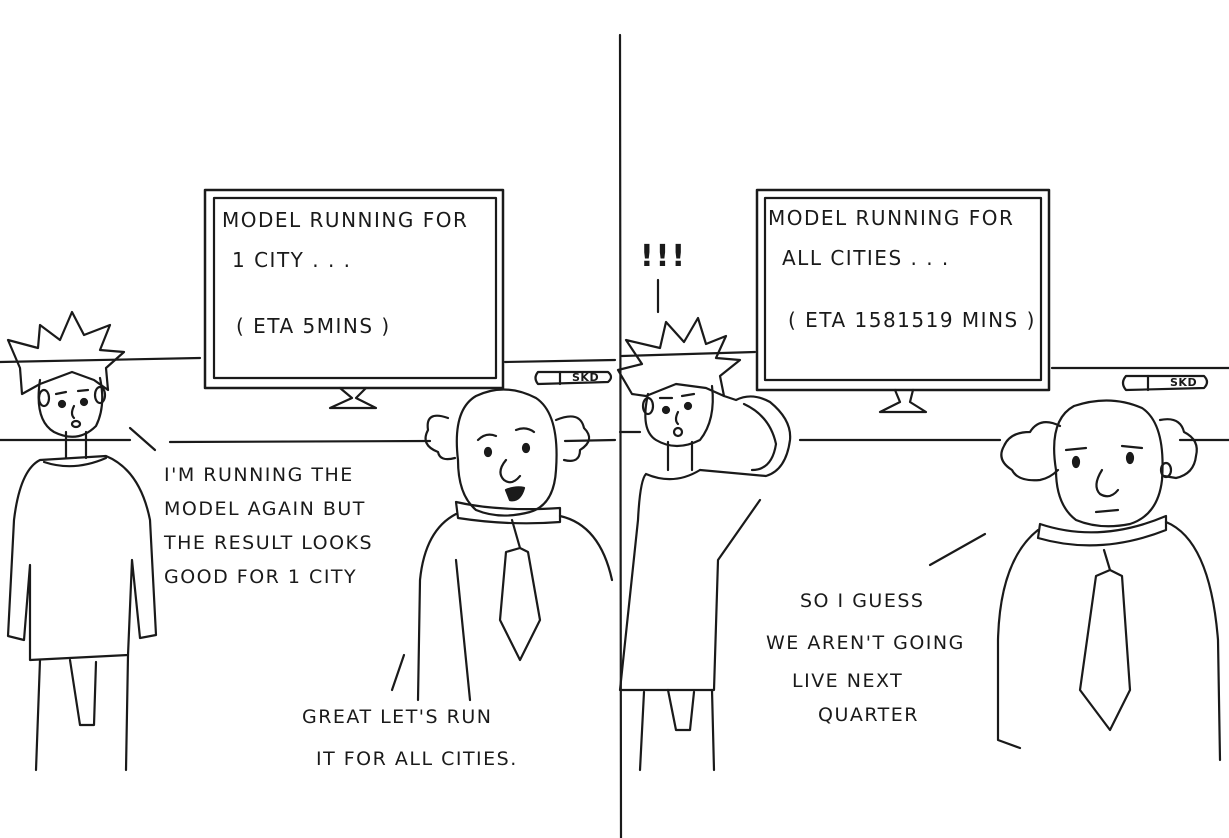  I want to click on right-desk-front-edge, so click(923, 436).